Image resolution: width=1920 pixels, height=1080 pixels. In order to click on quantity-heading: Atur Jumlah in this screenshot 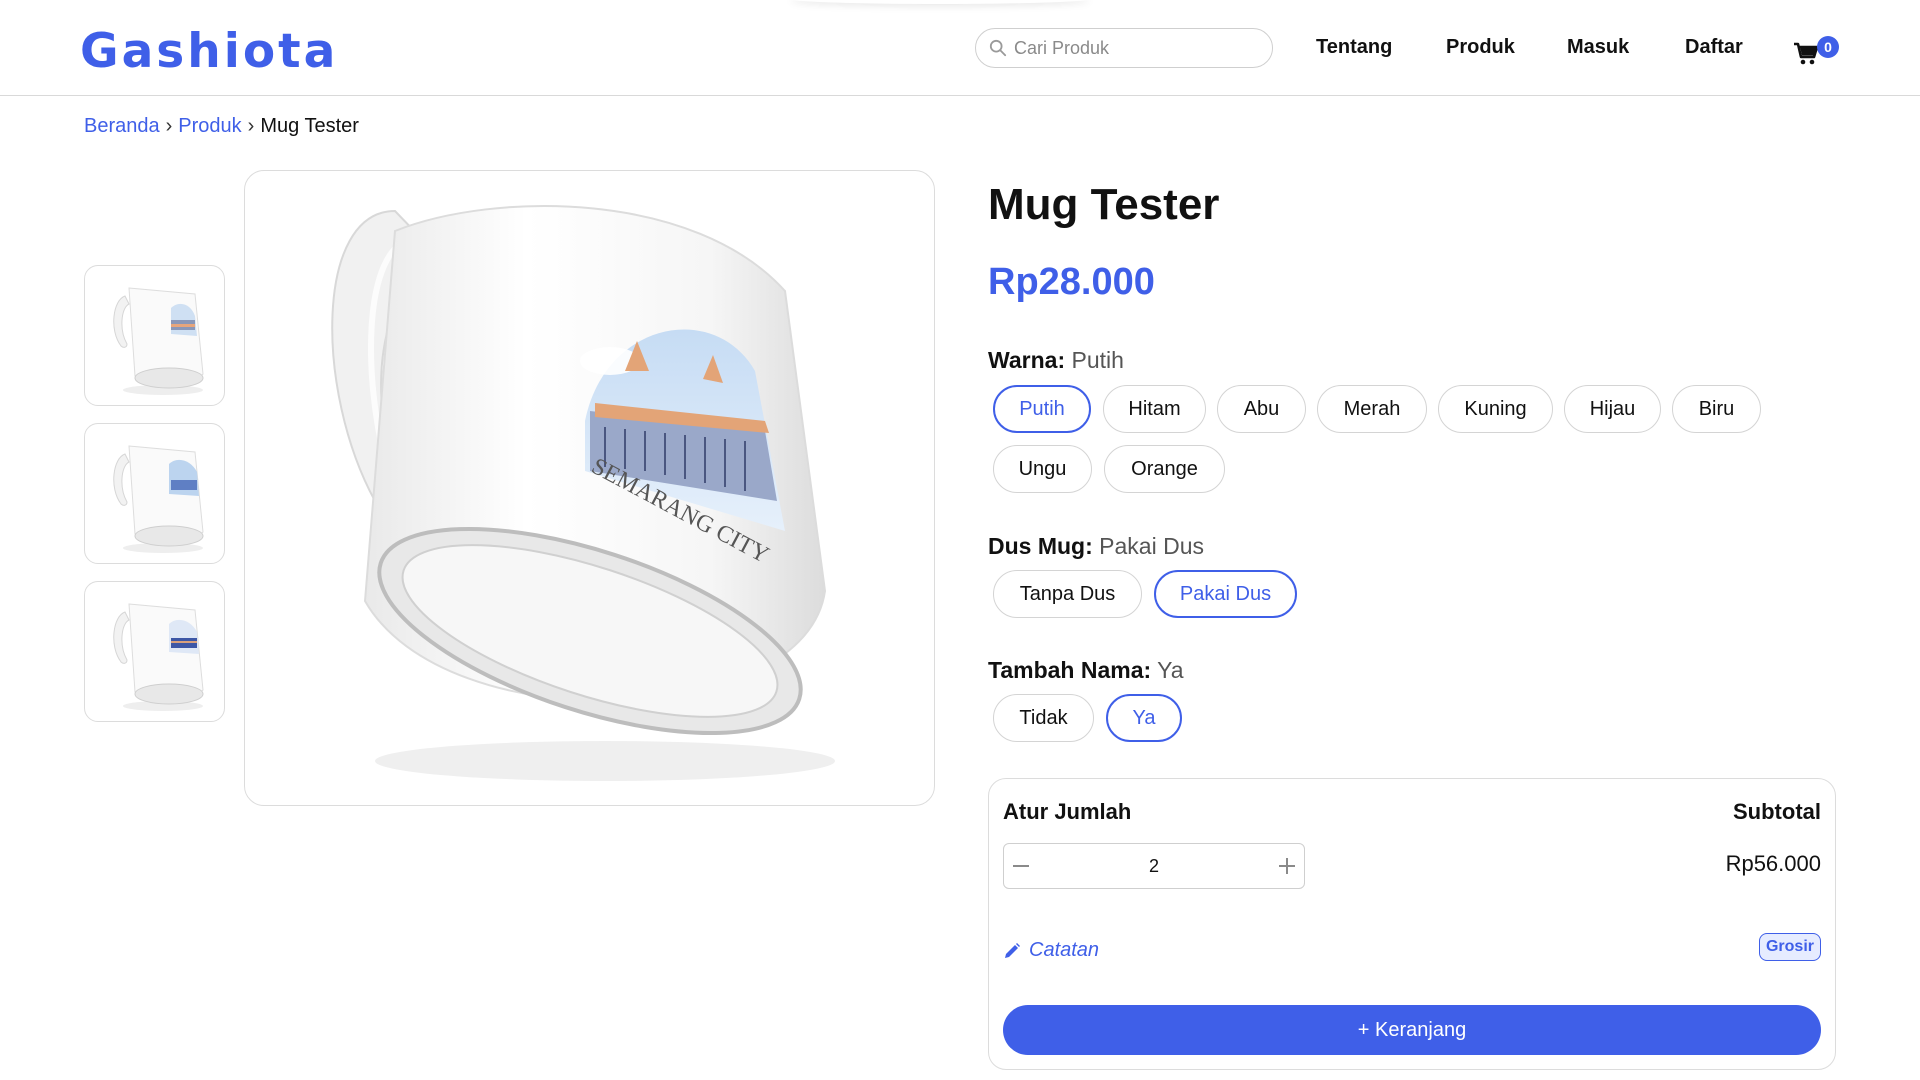, I will do `click(1067, 811)`.